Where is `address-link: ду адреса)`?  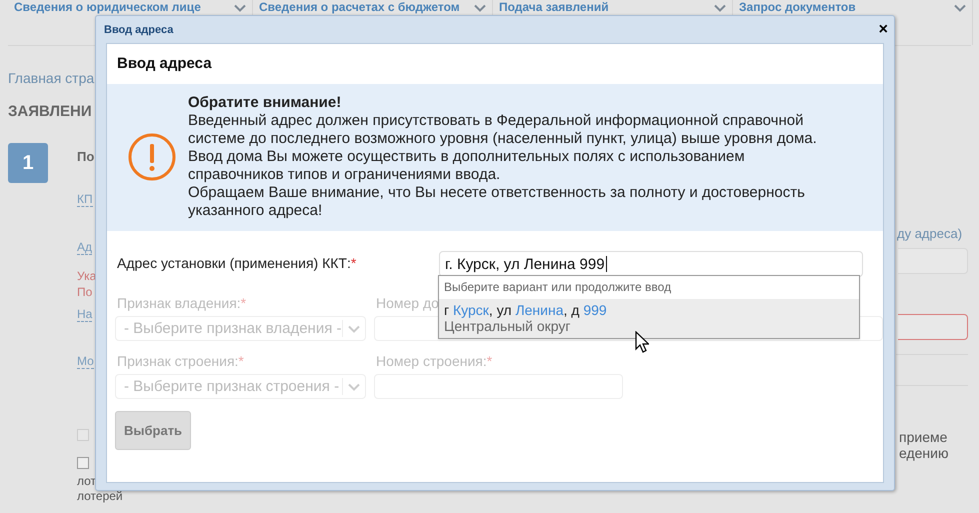
address-link: ду адреса) is located at coordinates (929, 233).